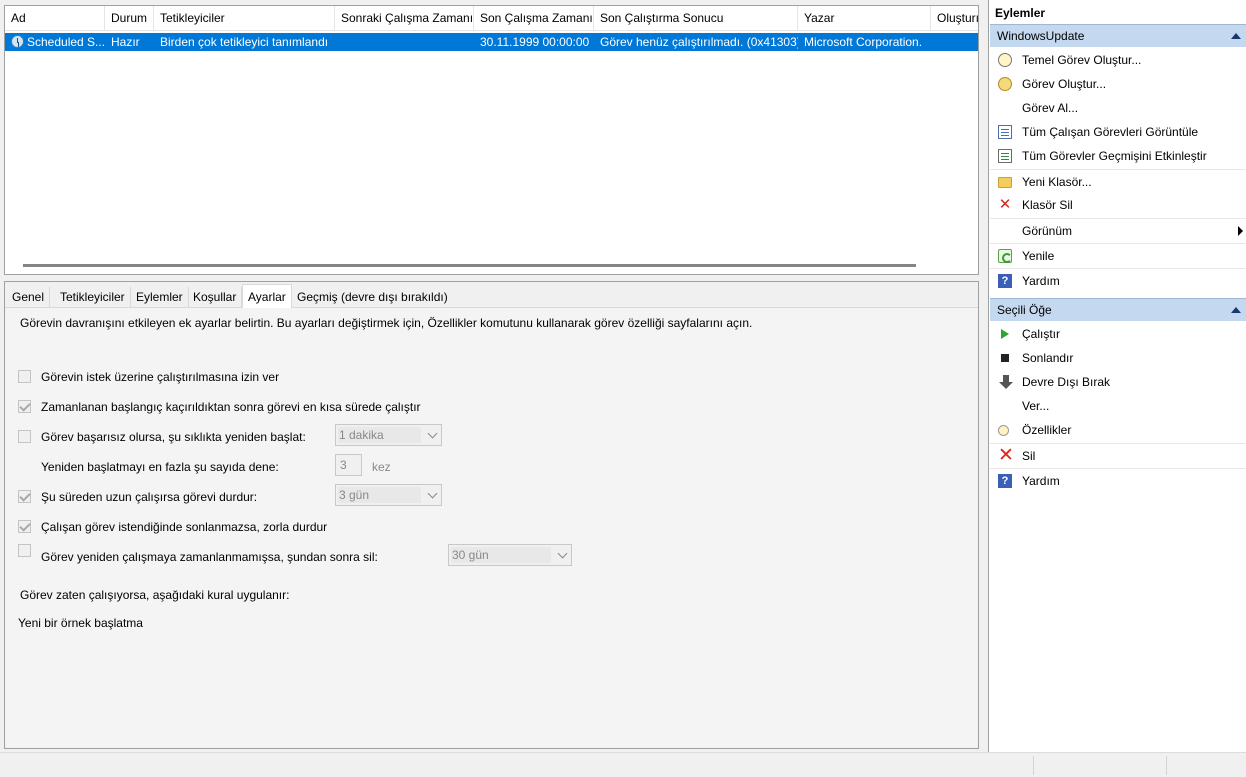 The image size is (1246, 777). What do you see at coordinates (1048, 358) in the screenshot?
I see `action-label: Sonlandır` at bounding box center [1048, 358].